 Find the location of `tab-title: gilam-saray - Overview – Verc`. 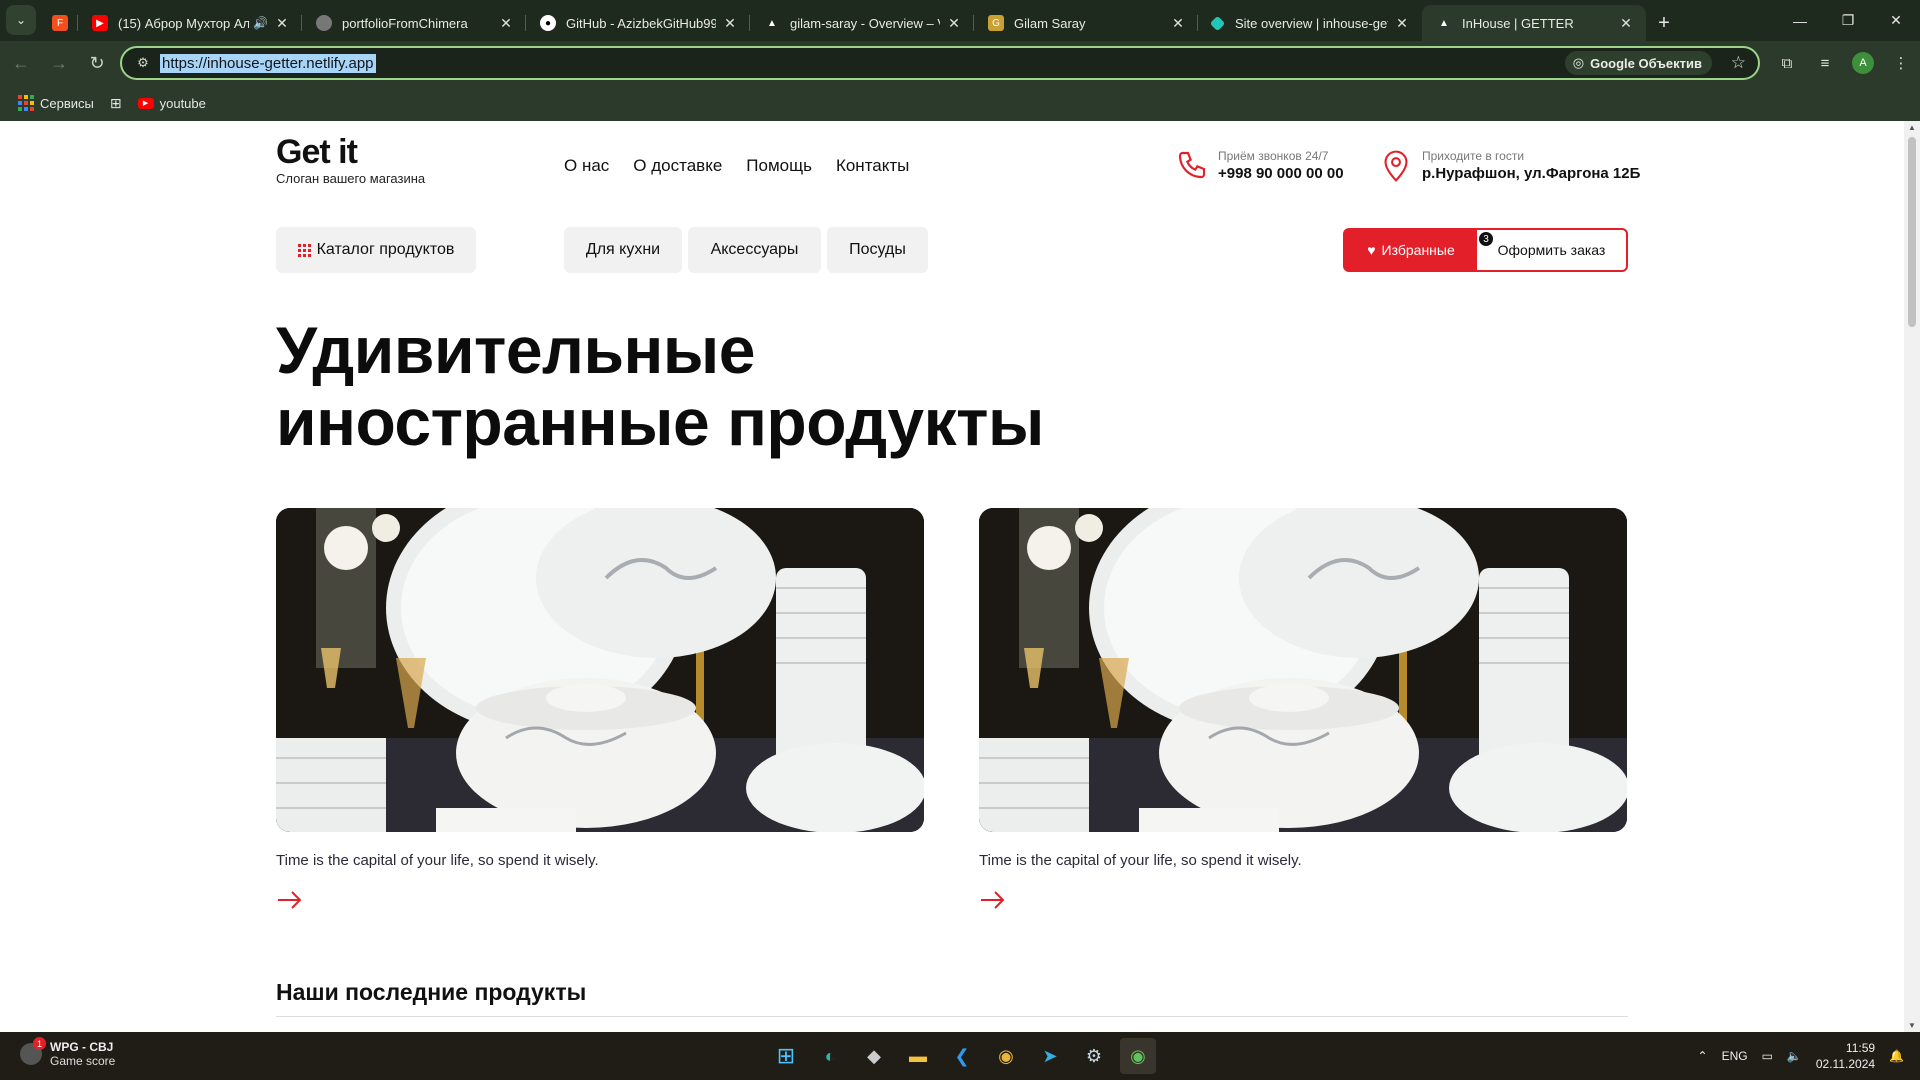

tab-title: gilam-saray - Overview – Verc is located at coordinates (865, 23).